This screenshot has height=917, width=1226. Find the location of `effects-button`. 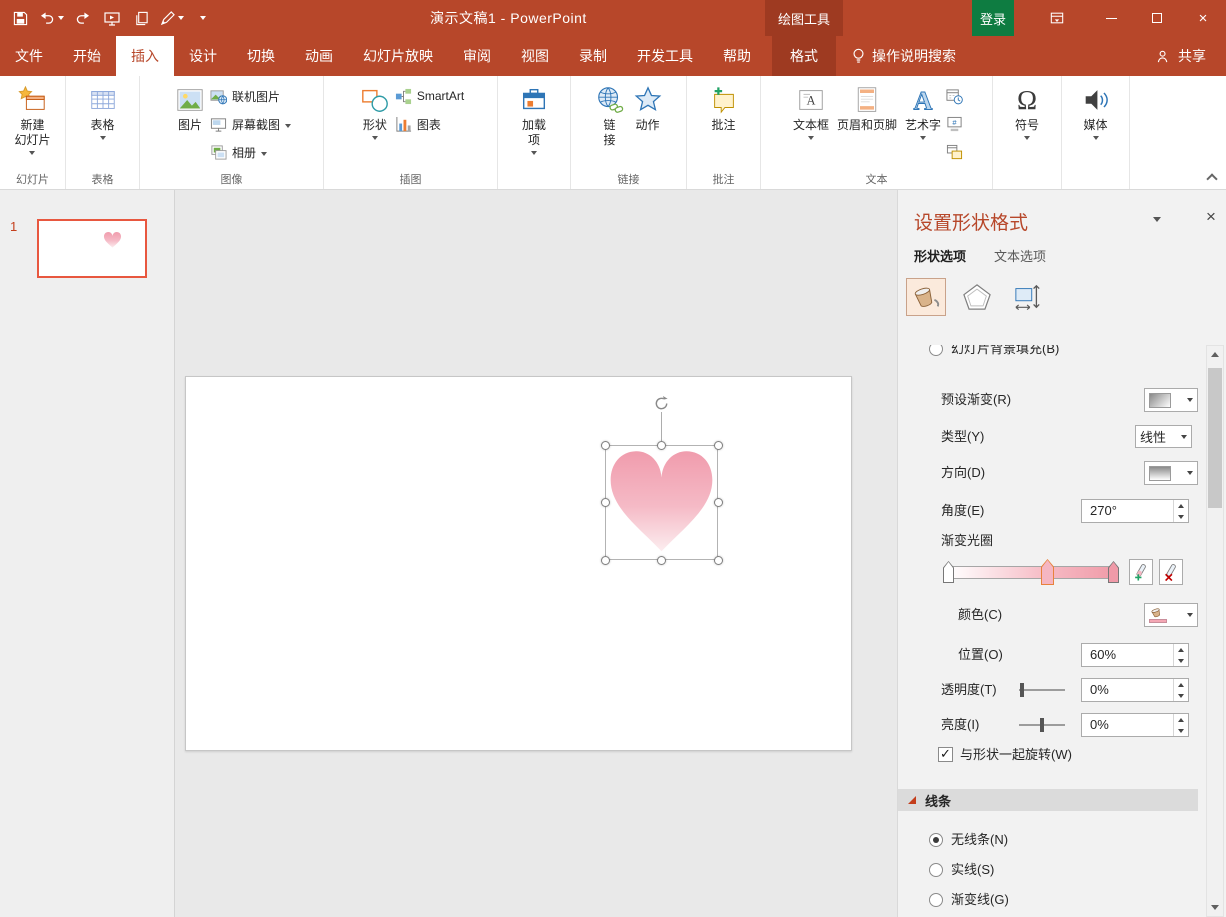

effects-button is located at coordinates (977, 297).